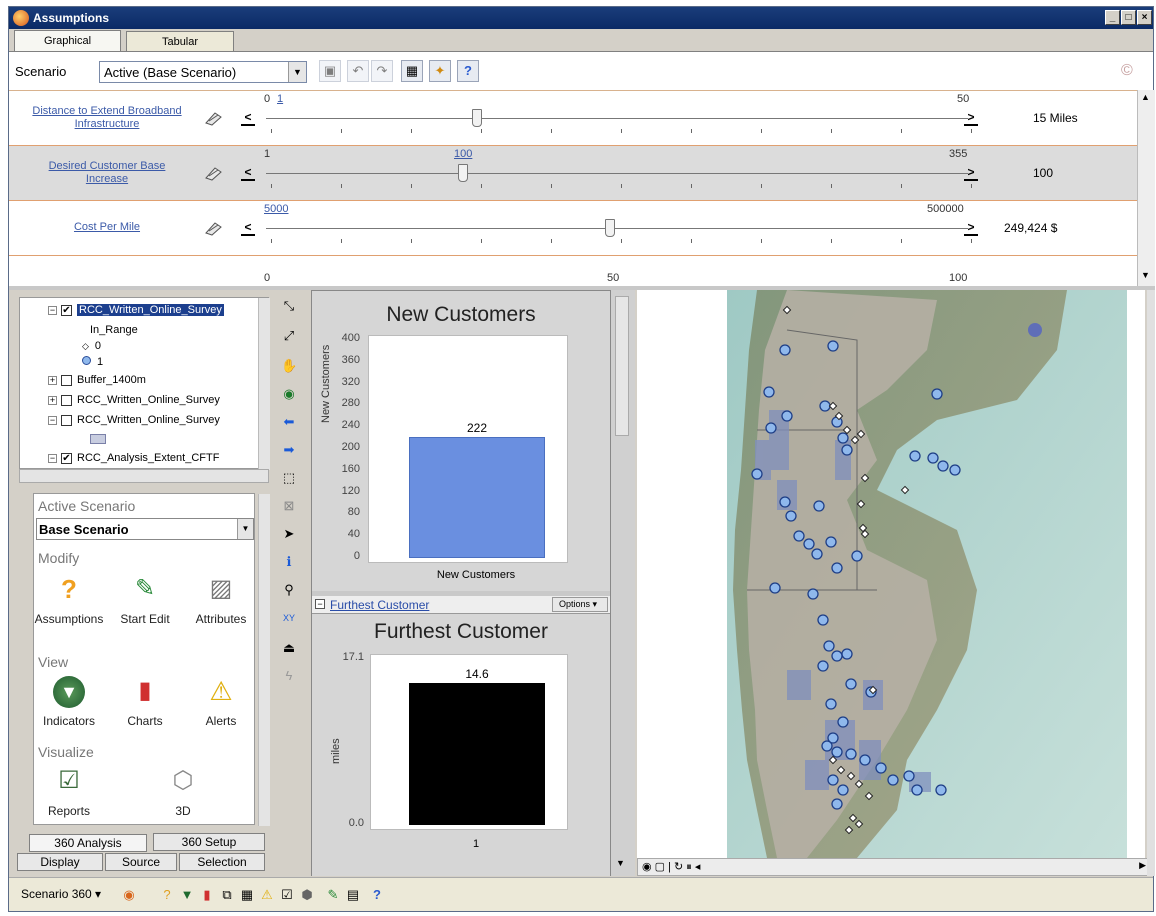 The width and height of the screenshot is (1156, 916). Describe the element at coordinates (264, 660) in the screenshot. I see `task-panel-scrollbar` at that location.